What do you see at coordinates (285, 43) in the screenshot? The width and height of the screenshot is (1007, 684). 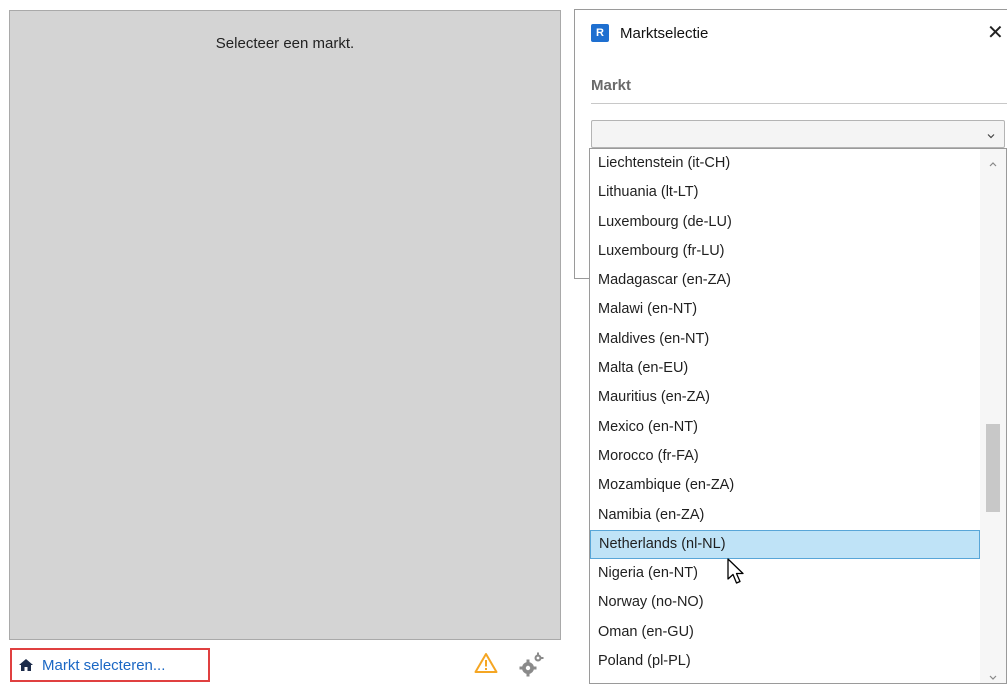 I see `empty-state-message: Selecteer een markt.` at bounding box center [285, 43].